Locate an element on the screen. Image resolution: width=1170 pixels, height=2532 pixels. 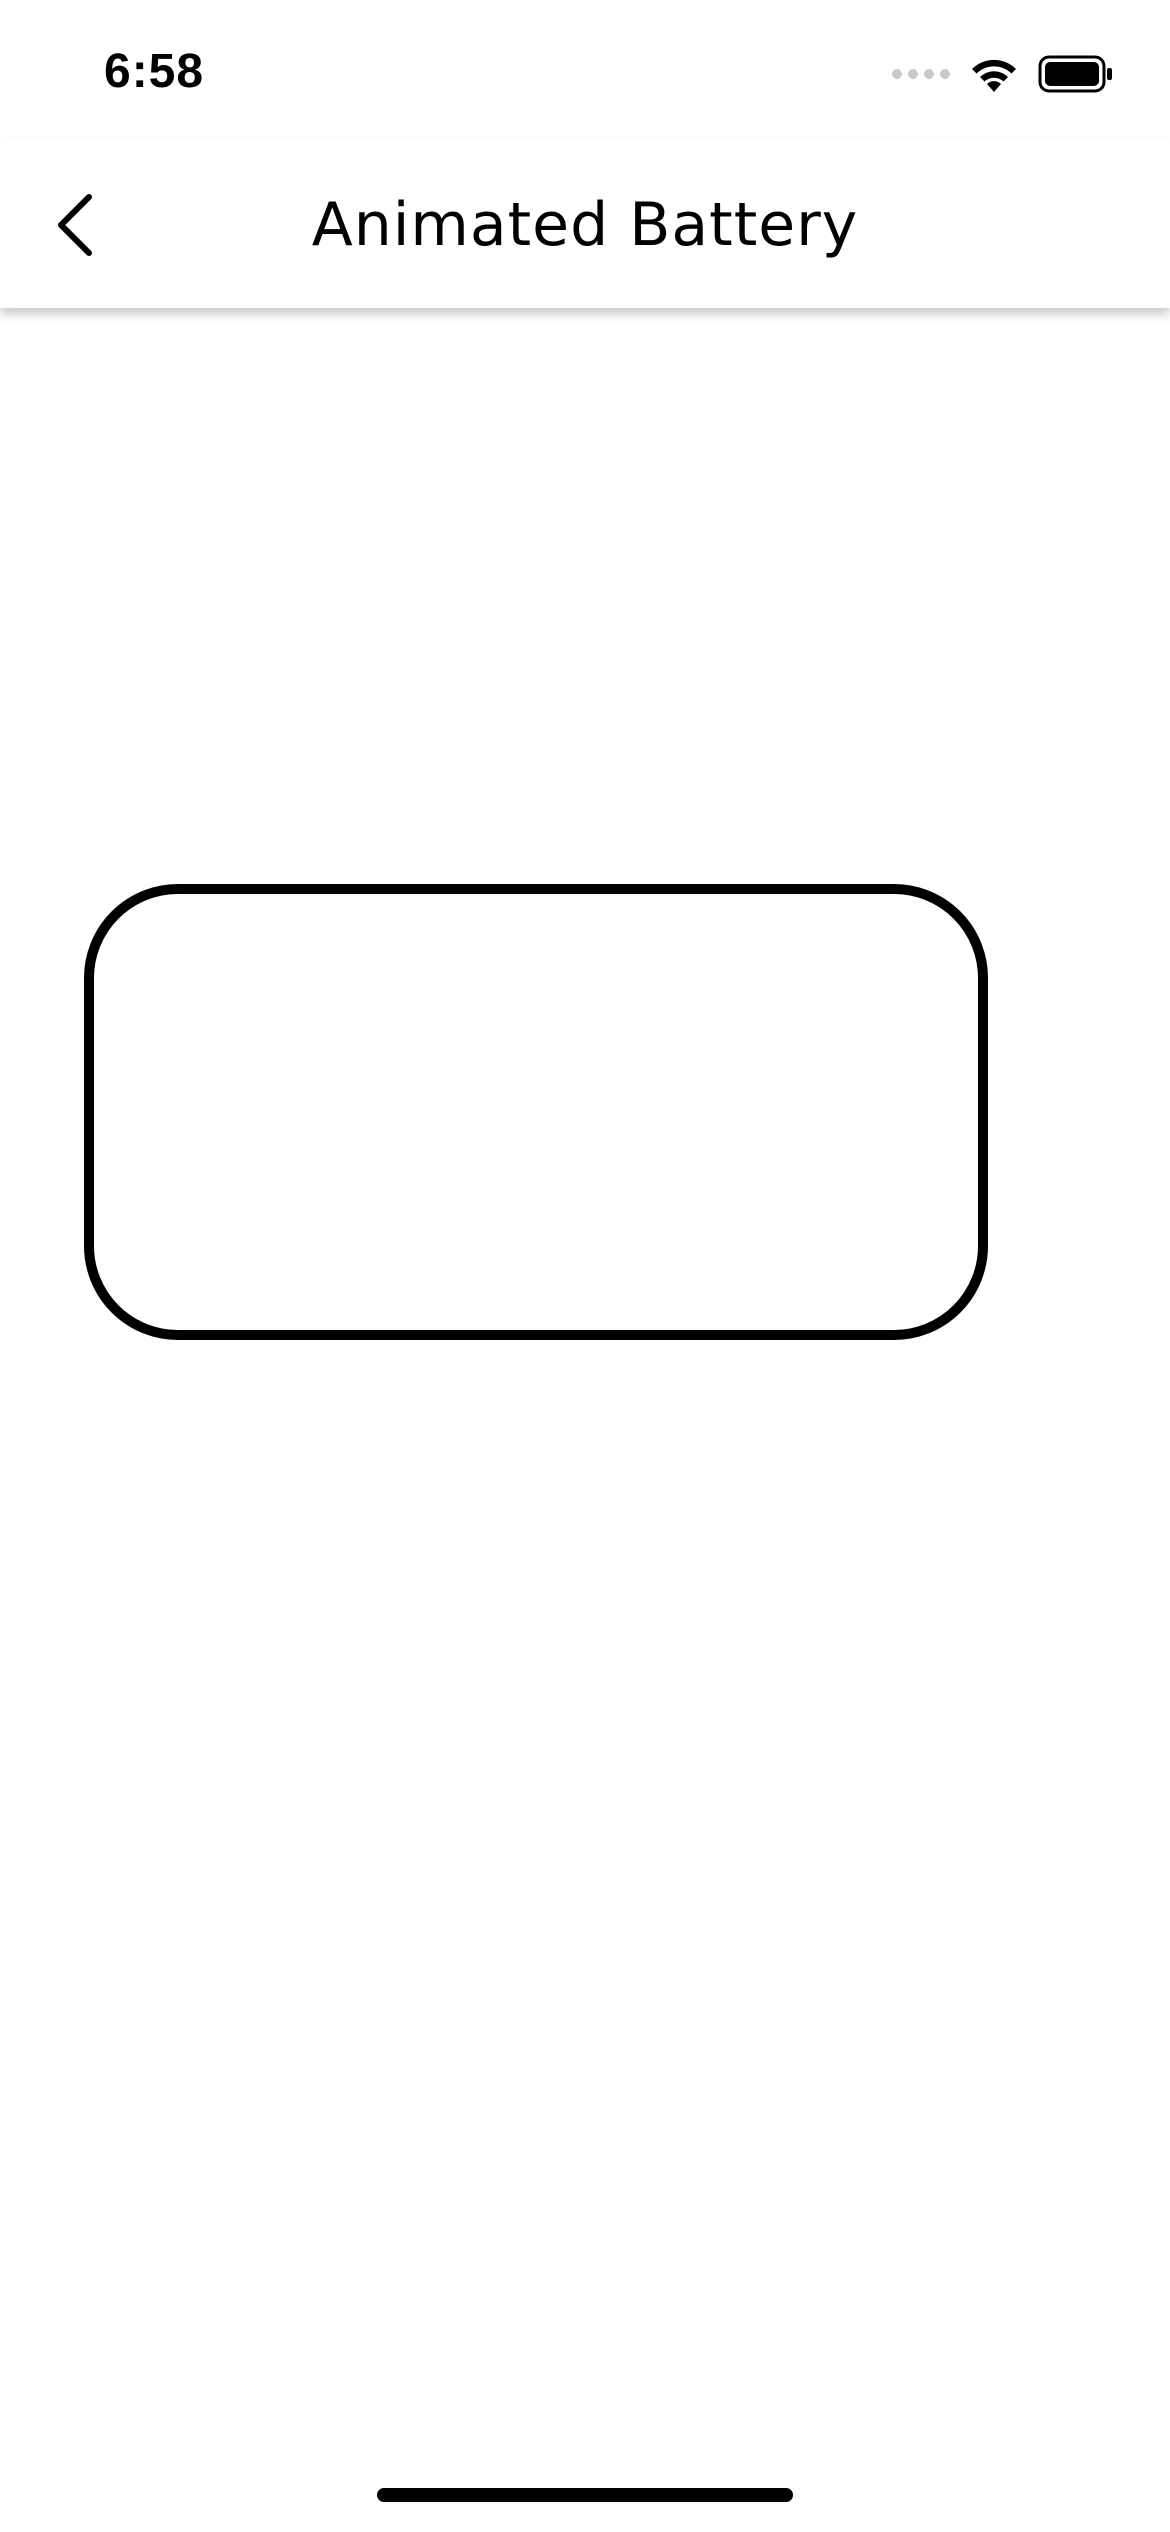
home-indicator is located at coordinates (585, 2495).